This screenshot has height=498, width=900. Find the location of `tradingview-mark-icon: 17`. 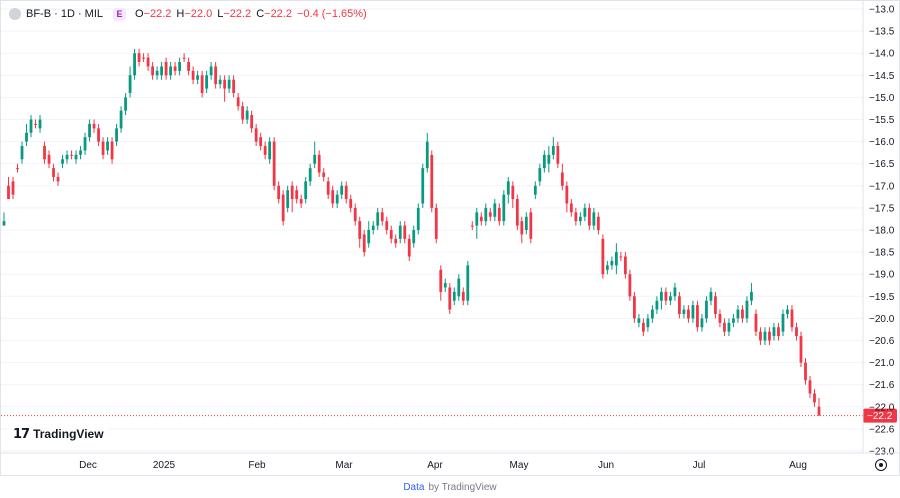

tradingview-mark-icon: 17 is located at coordinates (21, 434).